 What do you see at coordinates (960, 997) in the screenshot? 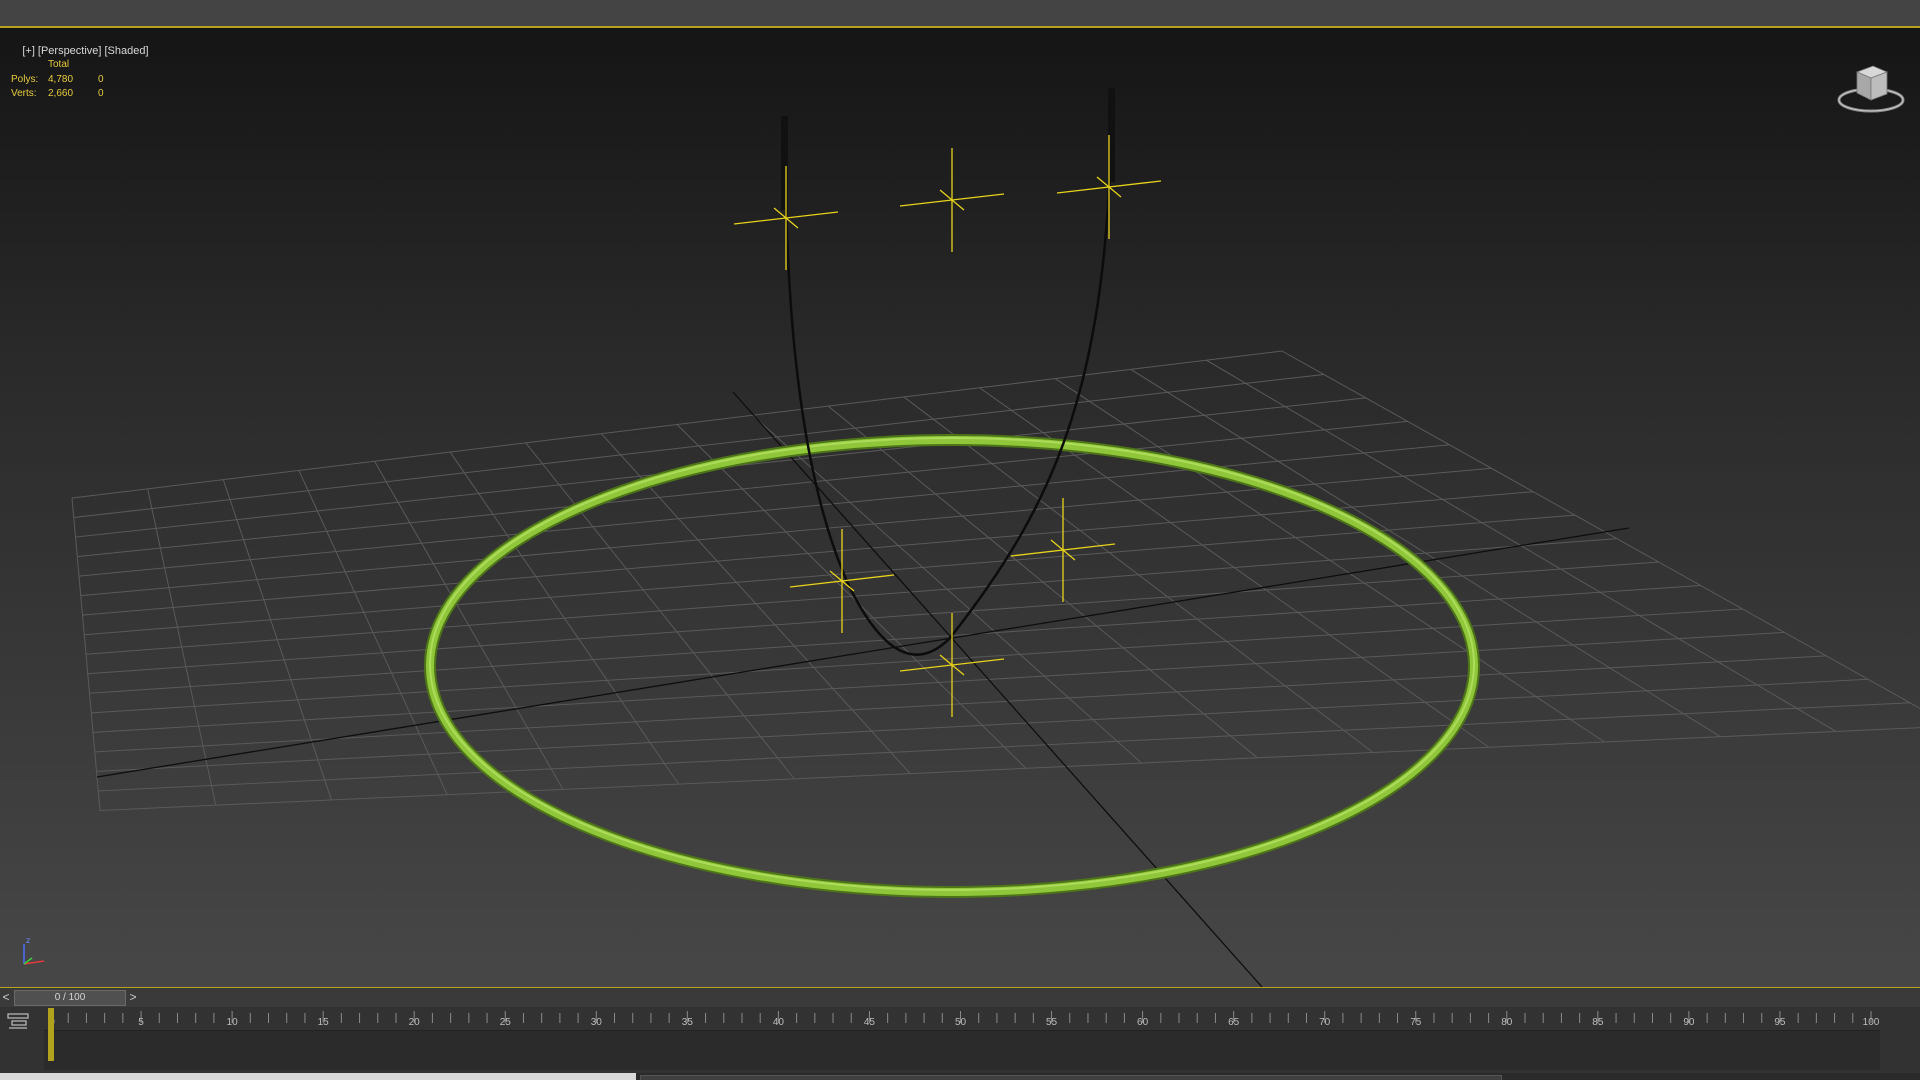
I see `time-slider-bar: < 0 / 100 >` at bounding box center [960, 997].